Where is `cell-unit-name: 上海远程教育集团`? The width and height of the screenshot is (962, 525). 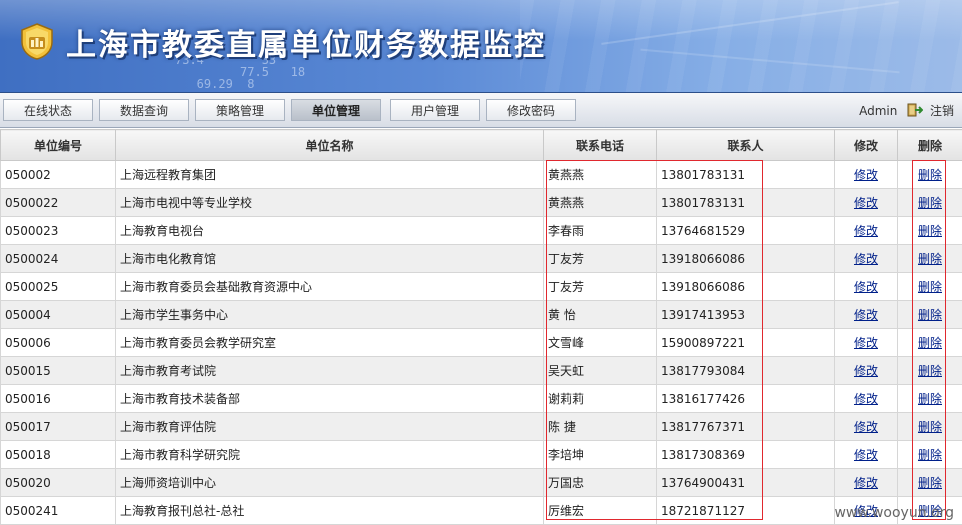 cell-unit-name: 上海远程教育集团 is located at coordinates (330, 175).